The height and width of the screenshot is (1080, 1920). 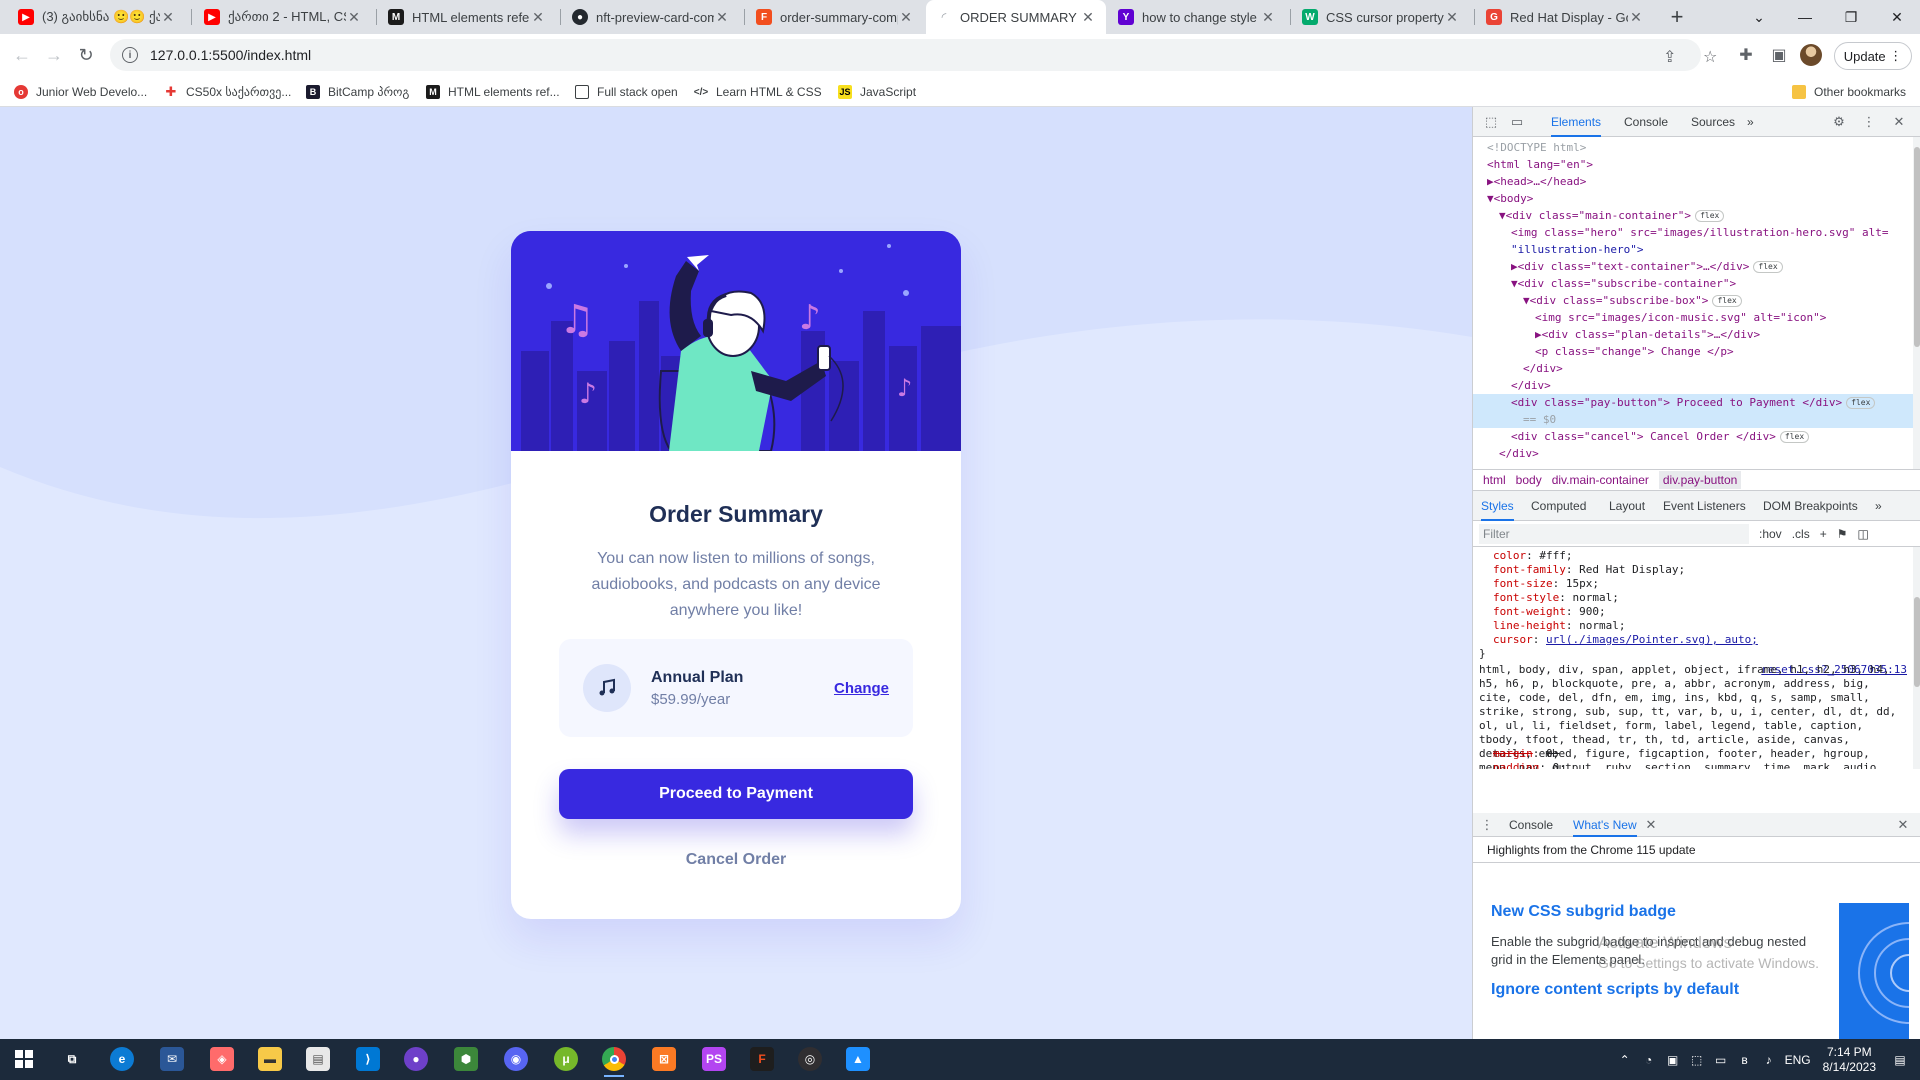 What do you see at coordinates (24, 1059) in the screenshot?
I see `windows-start-icon` at bounding box center [24, 1059].